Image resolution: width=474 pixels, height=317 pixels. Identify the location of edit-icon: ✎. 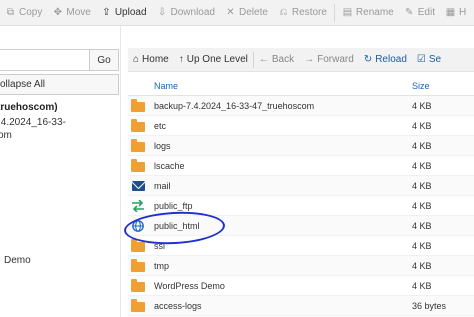
(409, 12).